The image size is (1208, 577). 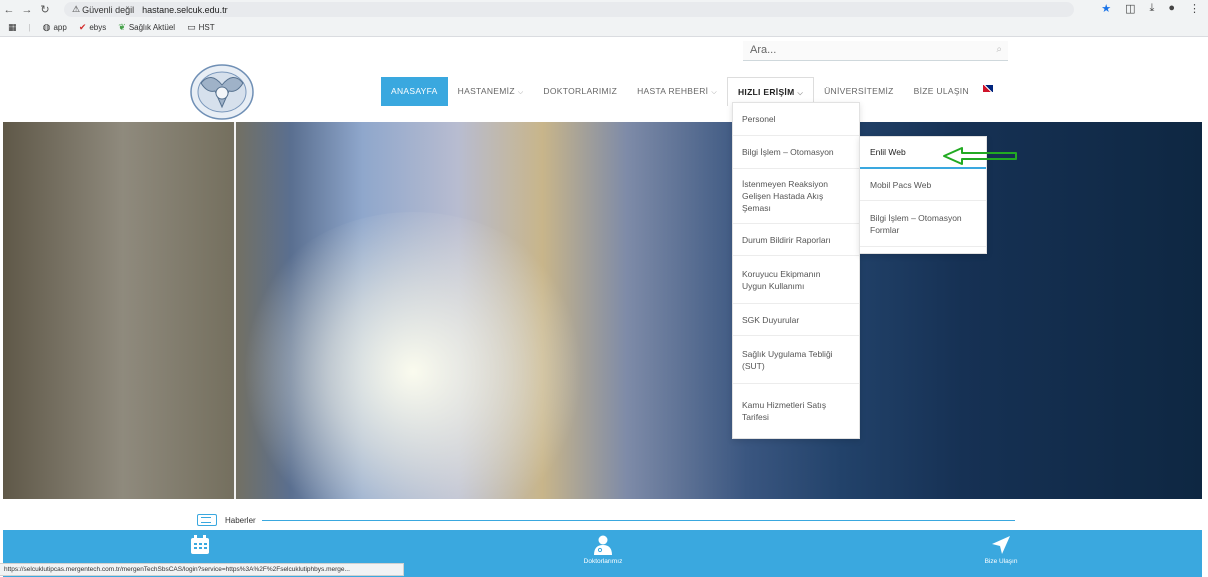 I want to click on dropdown-item-koruyucu-ekipman: Koruyucu Ekipmanın Uygun Kullanımı, so click(x=796, y=280).